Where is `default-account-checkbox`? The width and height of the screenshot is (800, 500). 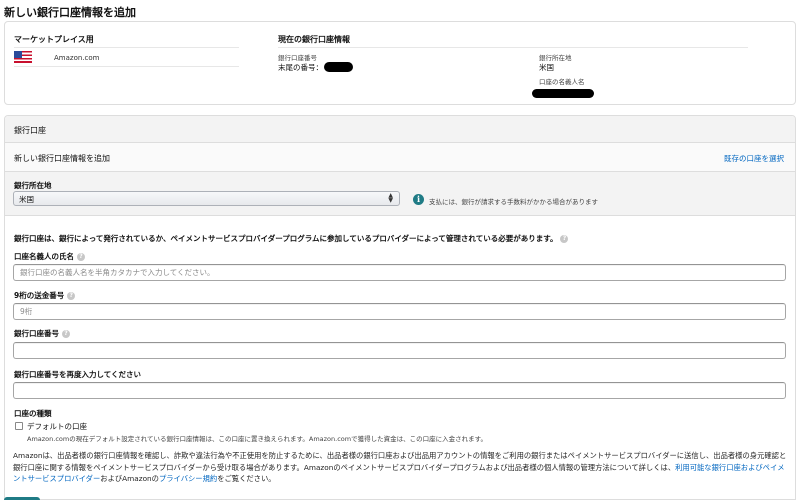 default-account-checkbox is located at coordinates (19, 426).